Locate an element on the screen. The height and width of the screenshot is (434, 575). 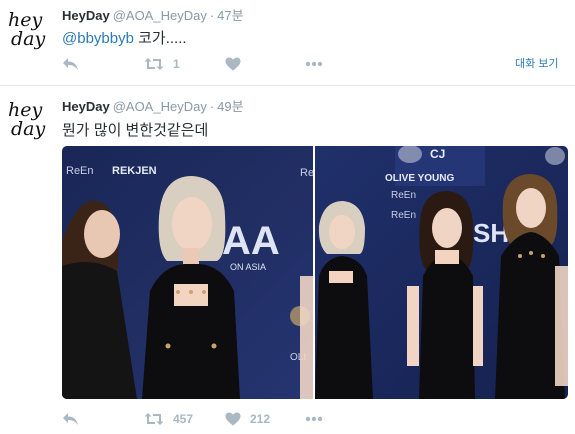
tweet-actions: 457 212 is located at coordinates (317, 421).